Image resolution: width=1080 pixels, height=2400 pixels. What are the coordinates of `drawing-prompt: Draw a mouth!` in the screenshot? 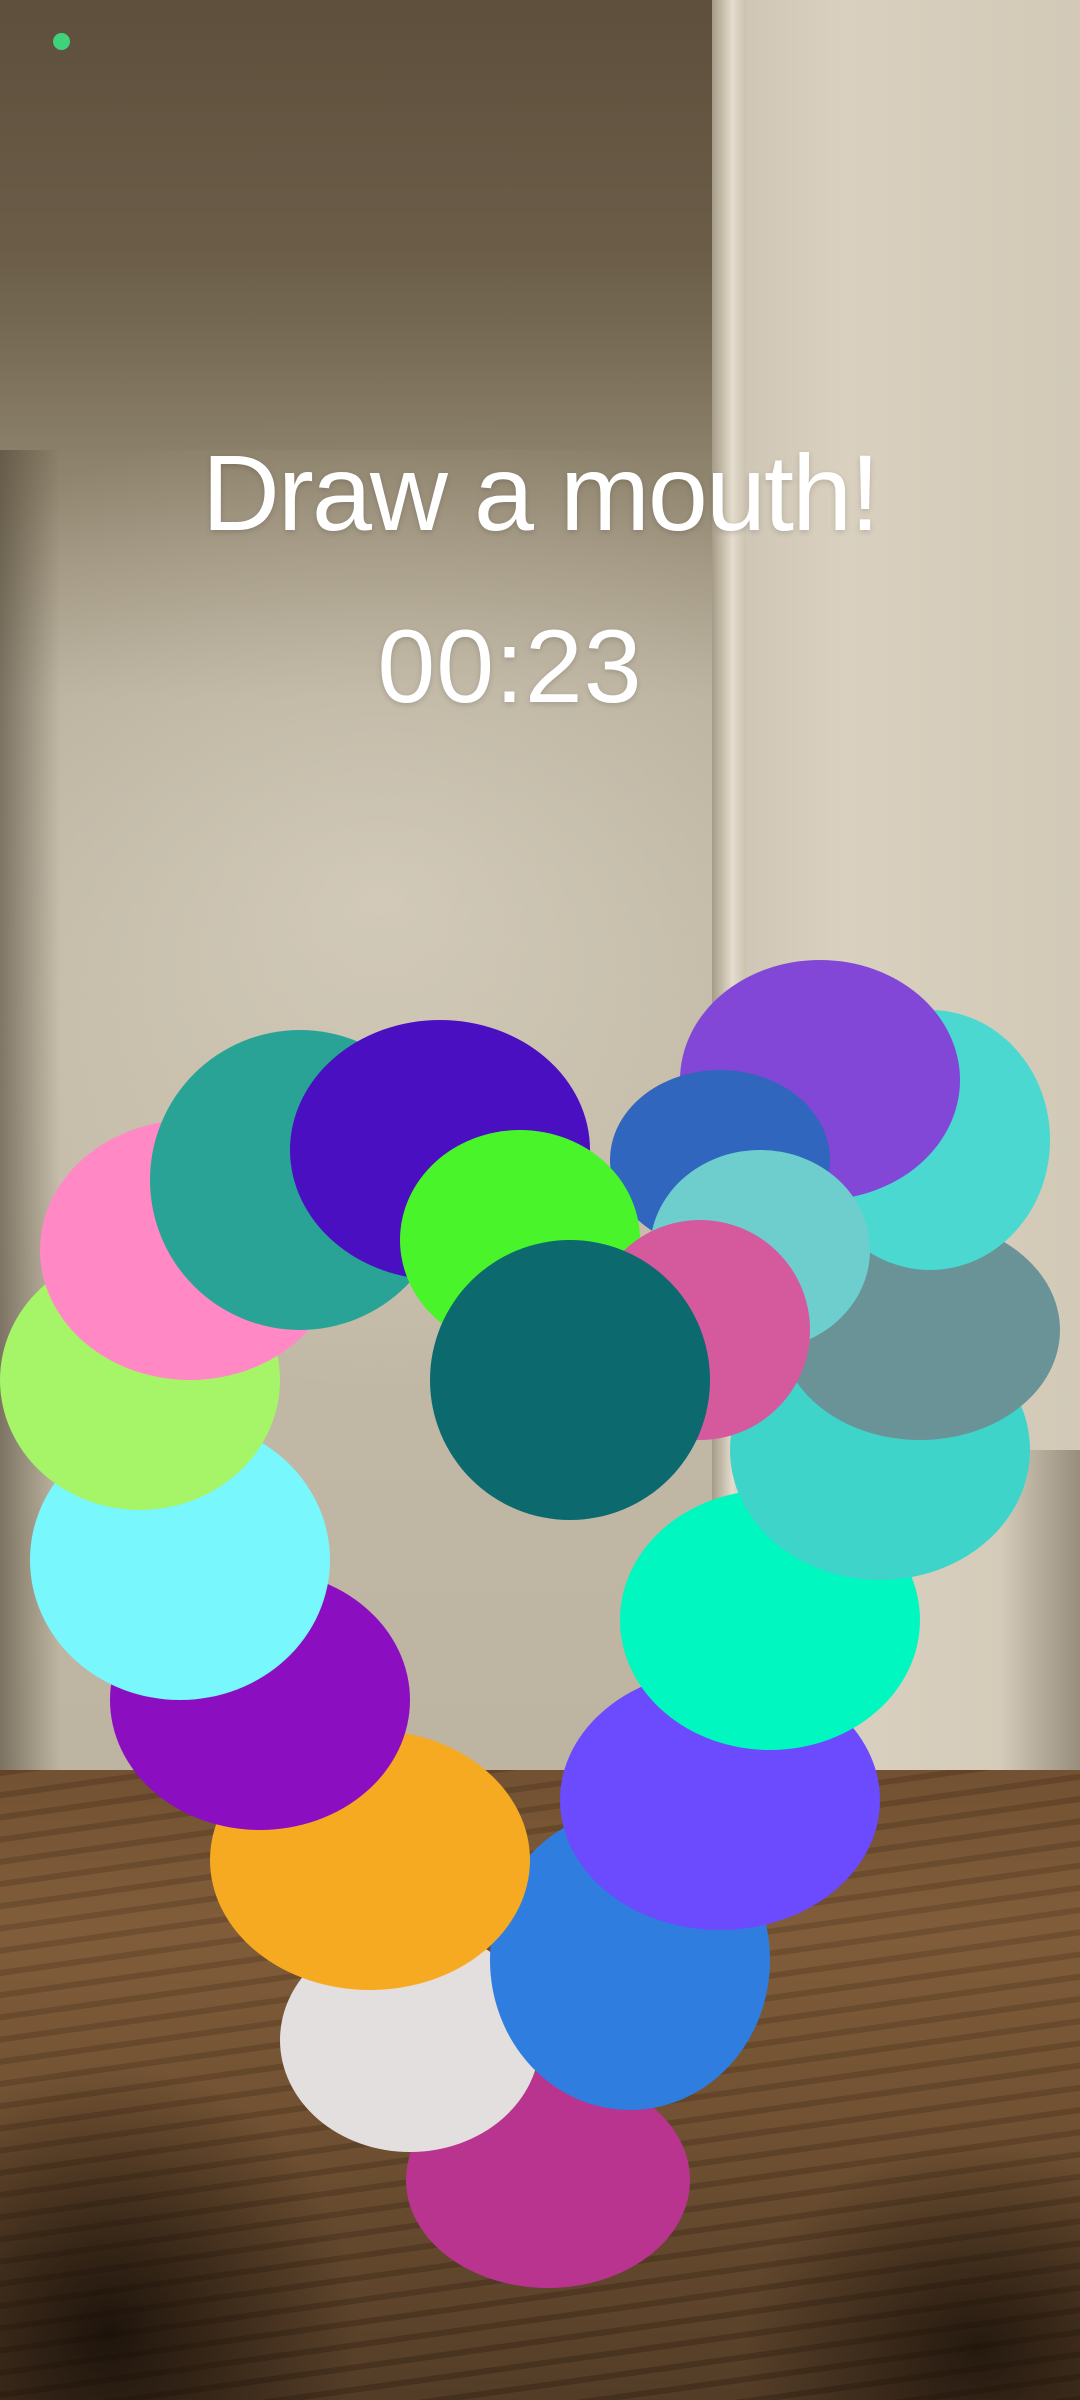 It's located at (540, 492).